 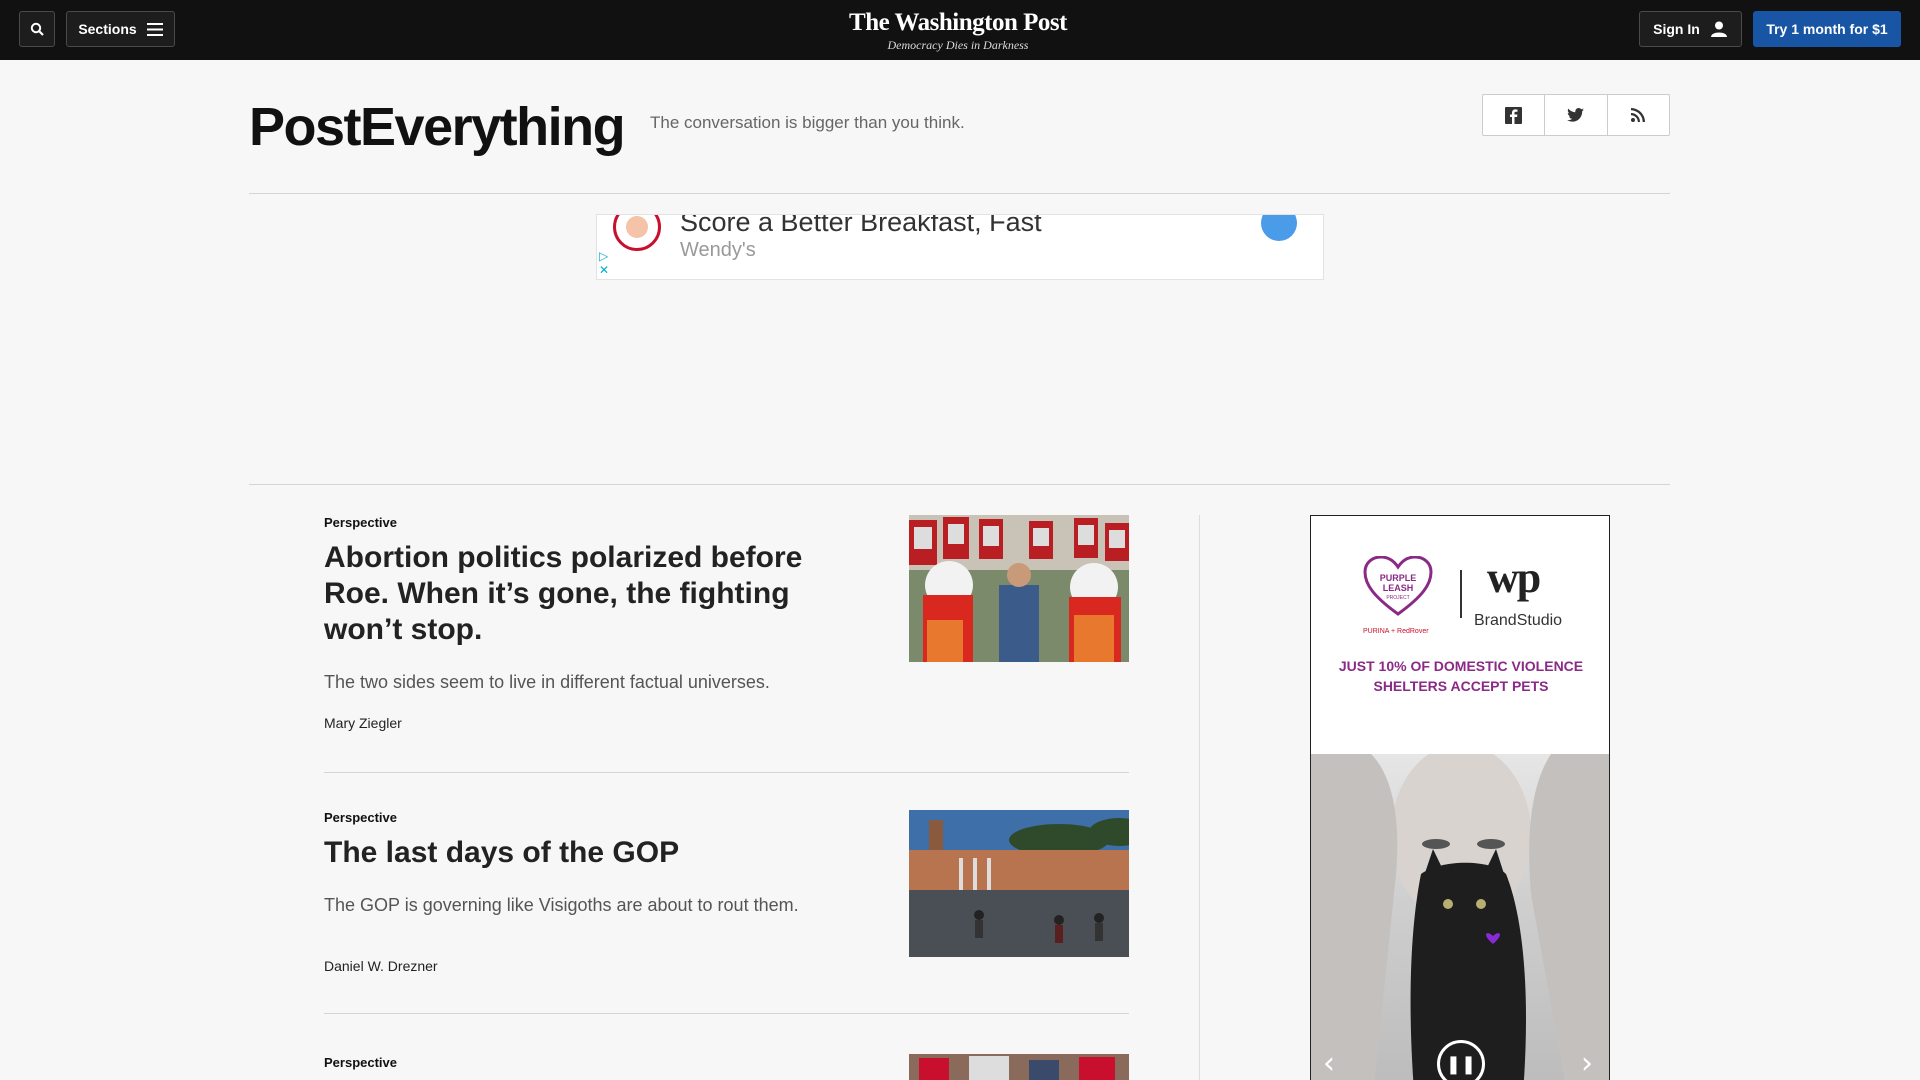 What do you see at coordinates (1199, 797) in the screenshot?
I see `column-divider` at bounding box center [1199, 797].